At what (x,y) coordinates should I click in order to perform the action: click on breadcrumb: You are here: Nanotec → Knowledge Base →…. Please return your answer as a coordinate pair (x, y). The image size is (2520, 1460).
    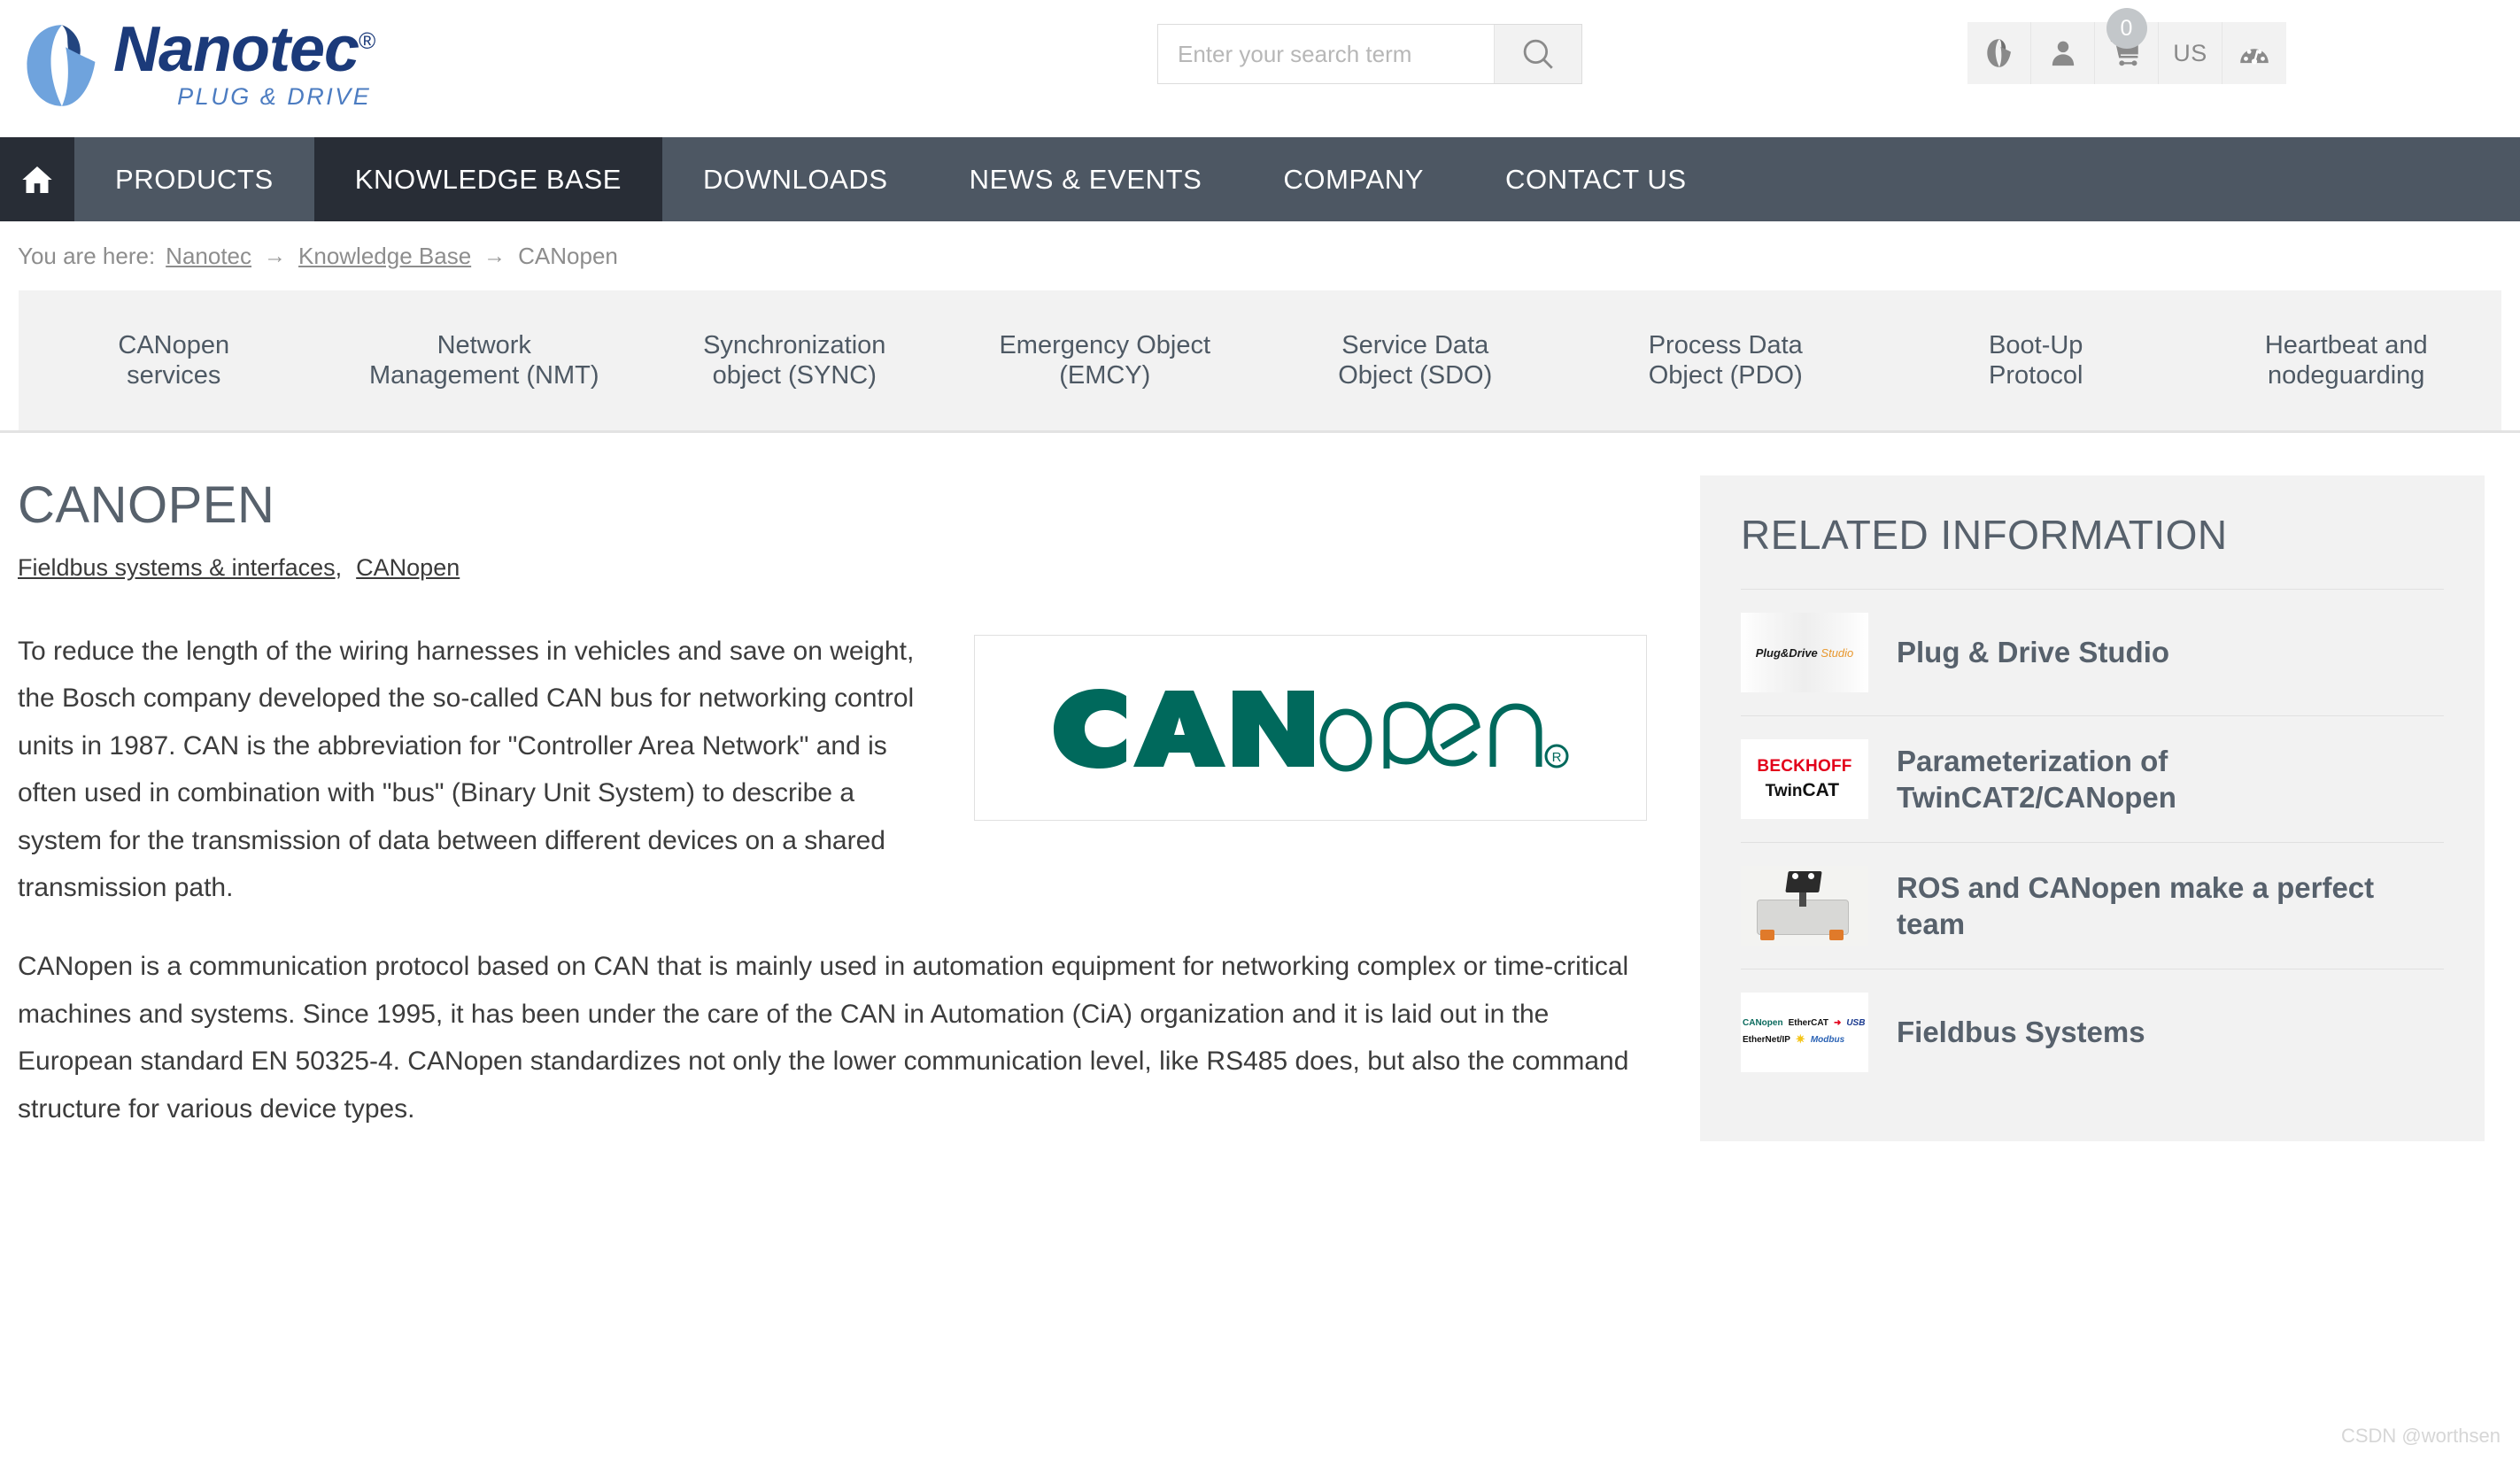
    Looking at the image, I should click on (1260, 255).